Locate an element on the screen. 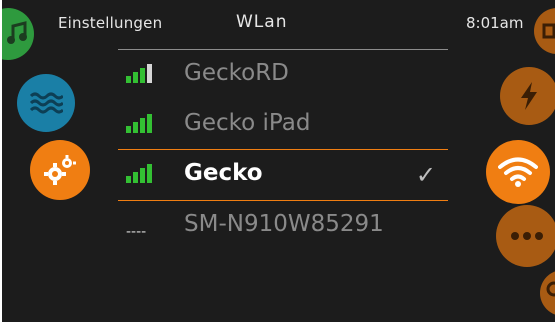  settings-breadcrumb: Einstellungen is located at coordinates (110, 23).